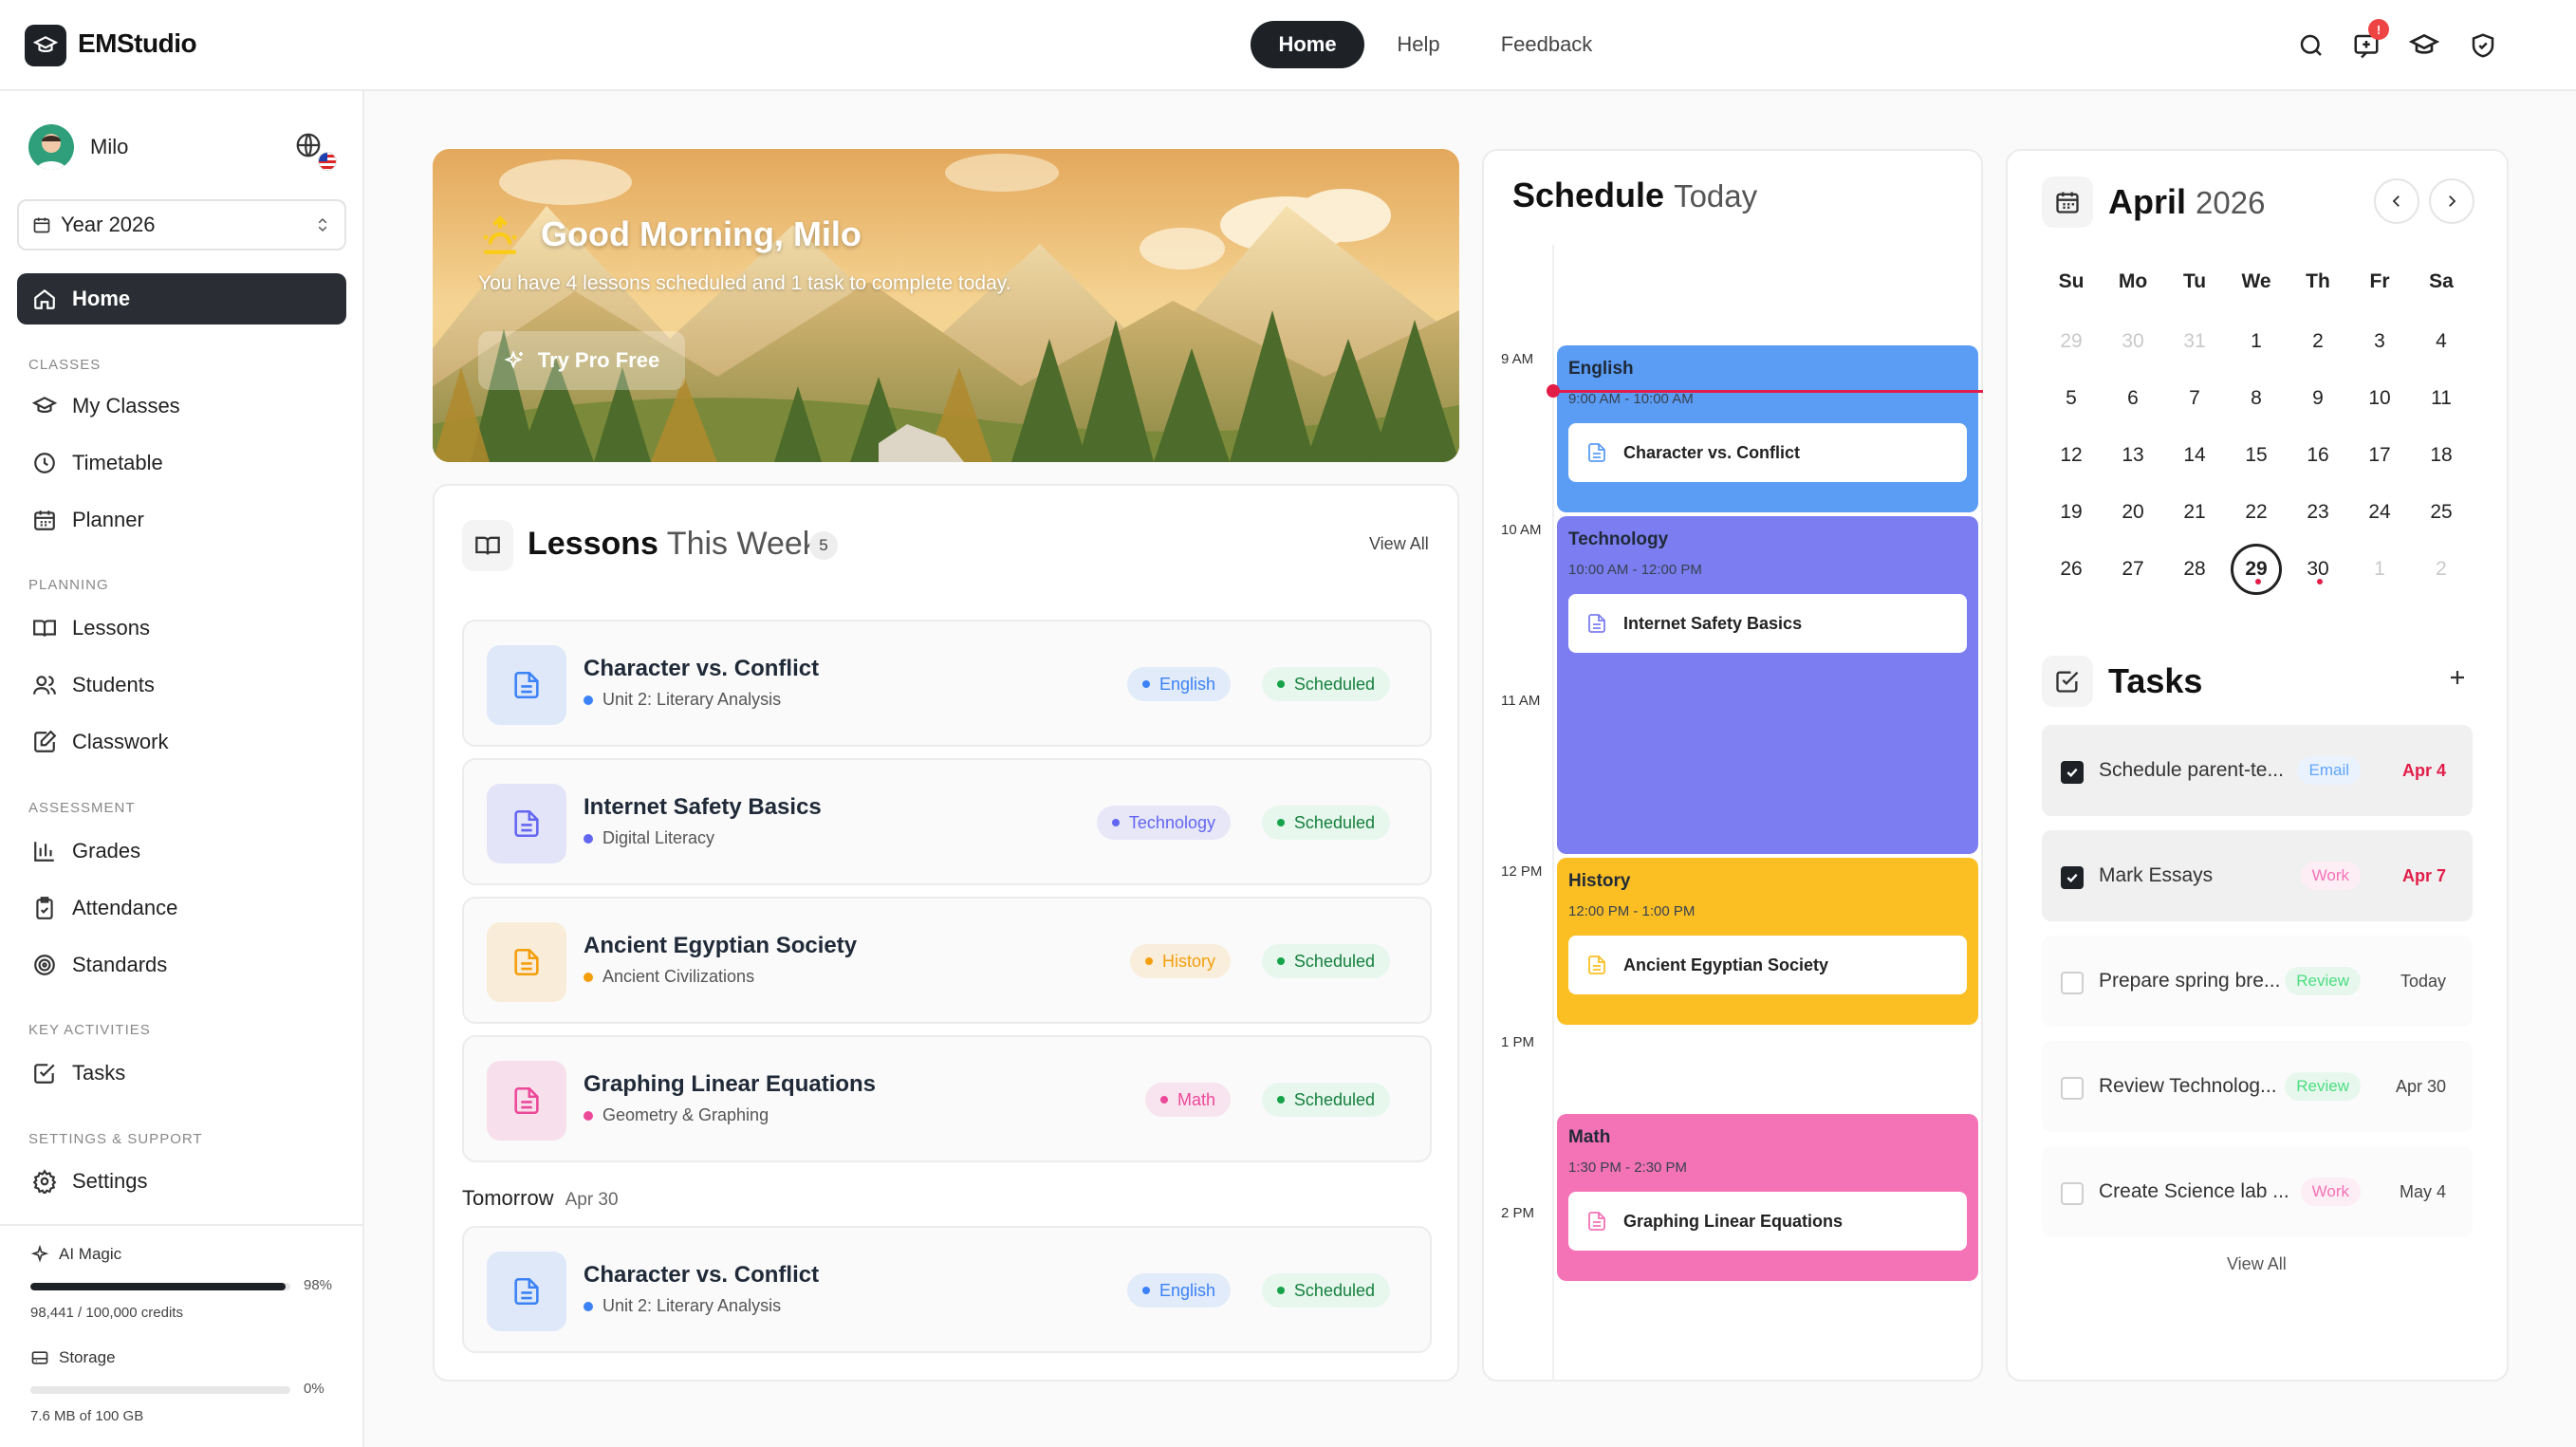  Describe the element at coordinates (2379, 512) in the screenshot. I see `calendar-day: 24` at that location.